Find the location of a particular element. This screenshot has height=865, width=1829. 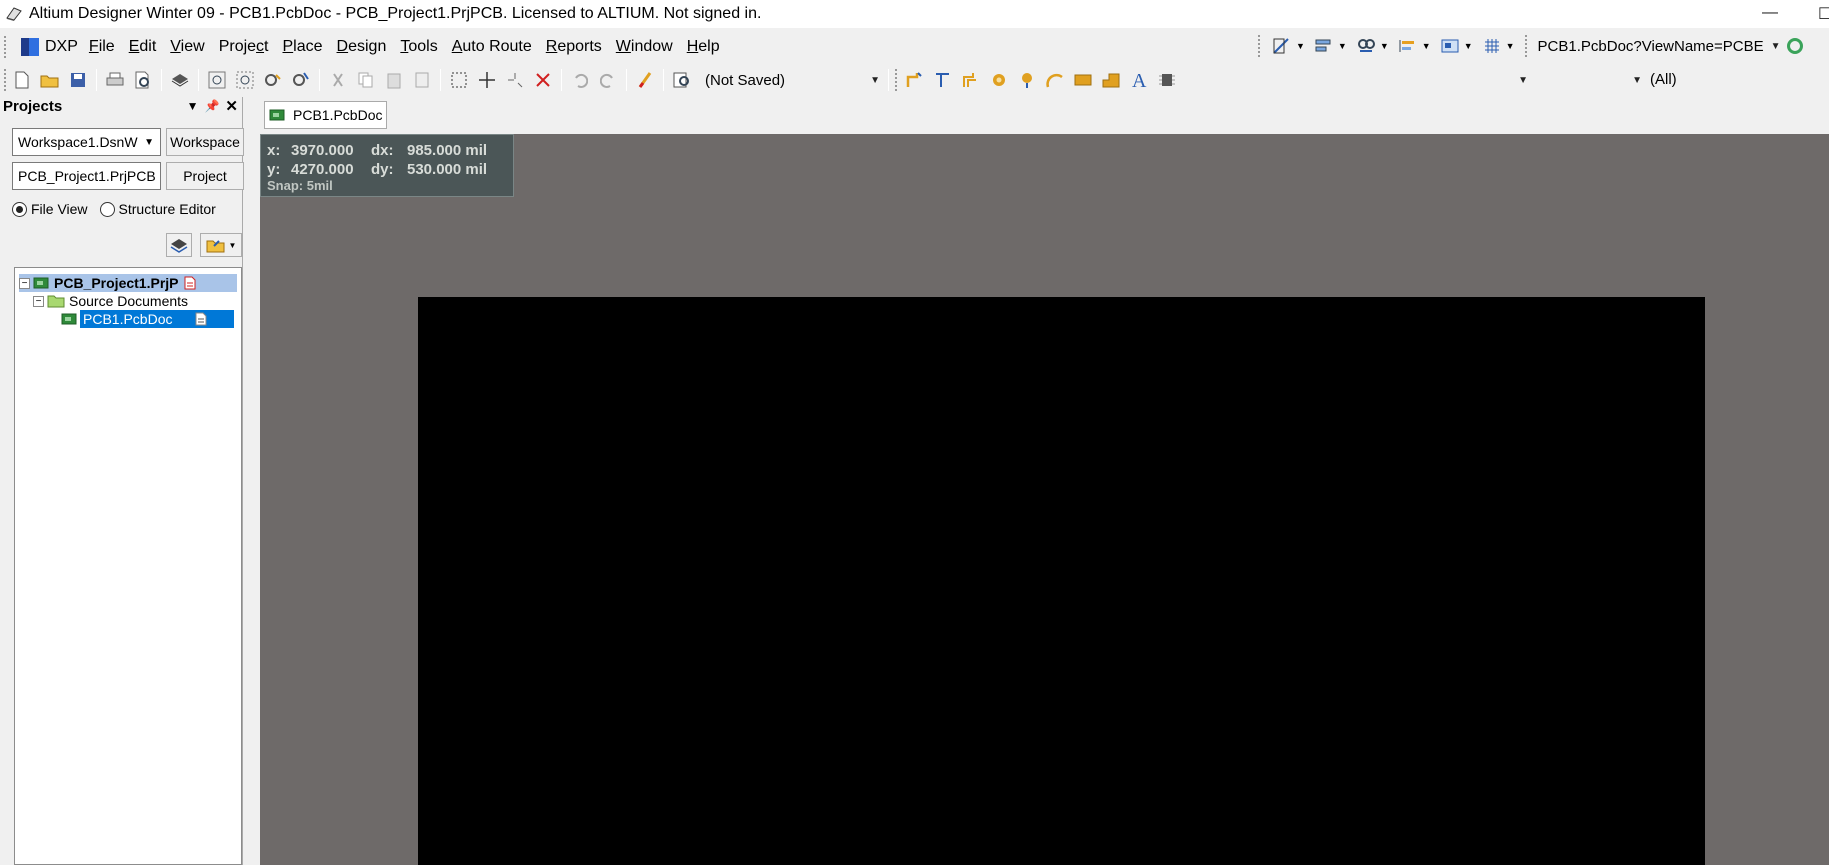

arc-icon is located at coordinates (1055, 80).